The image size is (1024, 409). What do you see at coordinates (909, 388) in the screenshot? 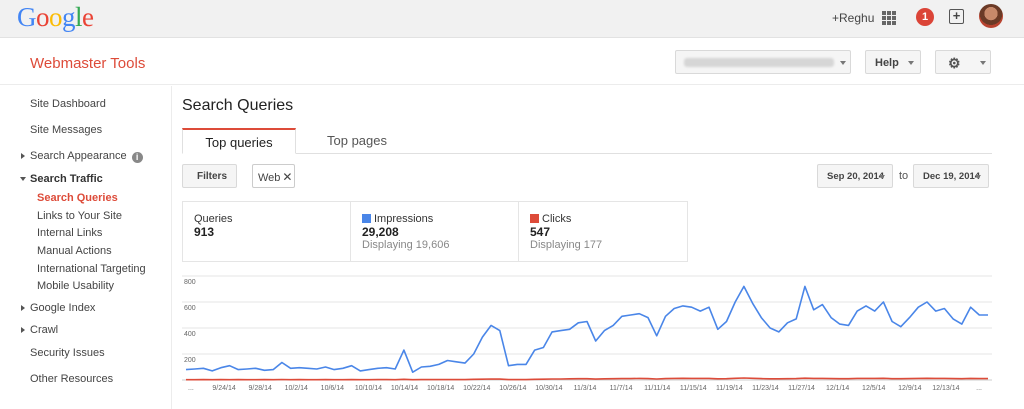
I see `x-tick-label: 12/9/14` at bounding box center [909, 388].